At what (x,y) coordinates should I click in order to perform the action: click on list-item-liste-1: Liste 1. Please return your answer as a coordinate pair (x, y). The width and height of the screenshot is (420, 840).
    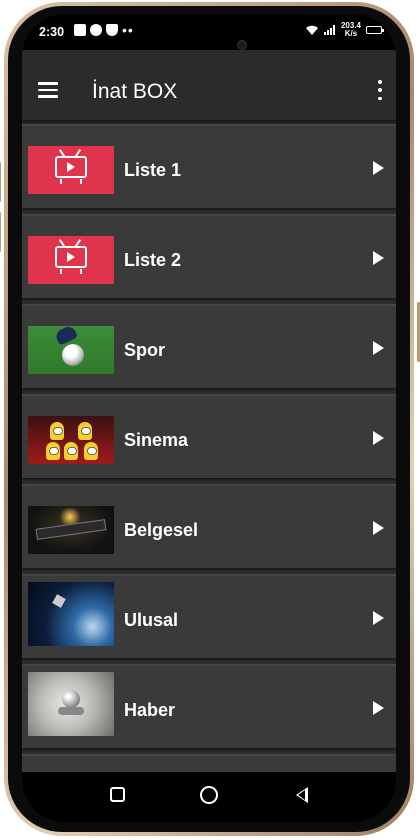
    Looking at the image, I should click on (209, 166).